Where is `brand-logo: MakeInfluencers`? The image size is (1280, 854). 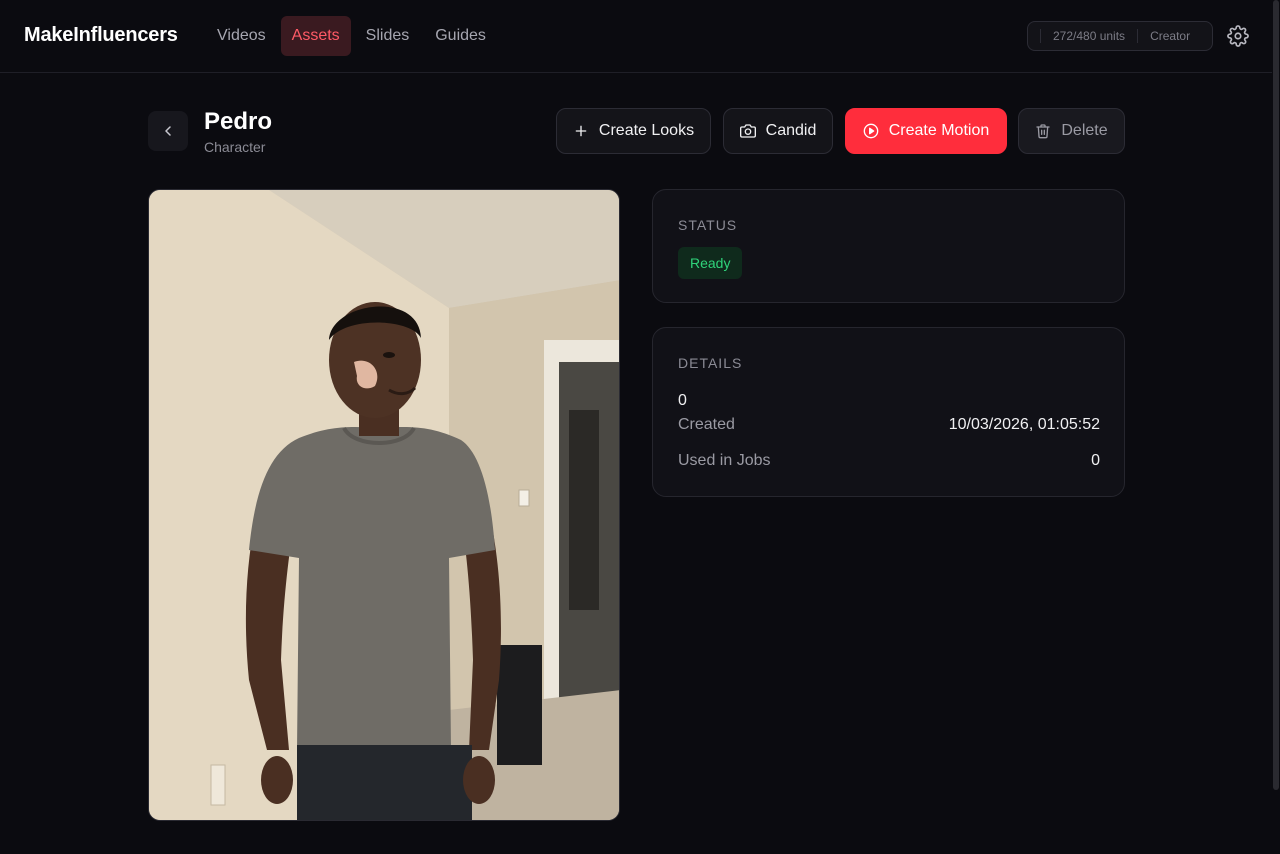 brand-logo: MakeInfluencers is located at coordinates (101, 35).